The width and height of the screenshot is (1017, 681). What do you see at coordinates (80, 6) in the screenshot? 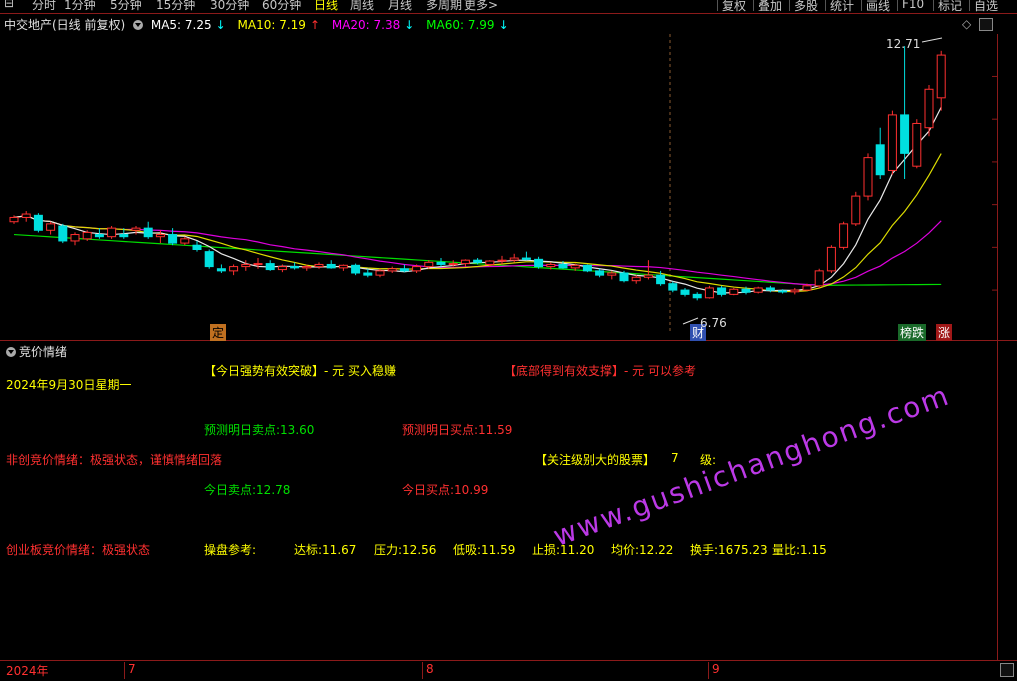
I see `period-tab: 1分钟` at bounding box center [80, 6].